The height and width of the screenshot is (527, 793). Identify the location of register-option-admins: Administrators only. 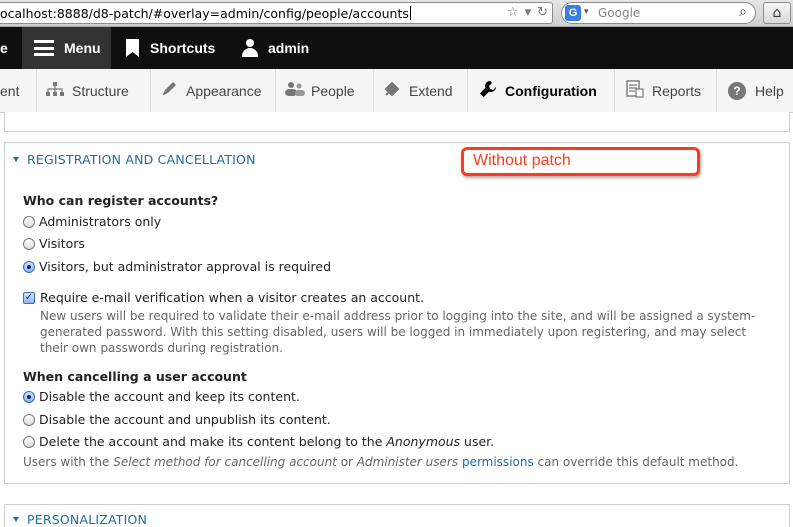
(92, 221).